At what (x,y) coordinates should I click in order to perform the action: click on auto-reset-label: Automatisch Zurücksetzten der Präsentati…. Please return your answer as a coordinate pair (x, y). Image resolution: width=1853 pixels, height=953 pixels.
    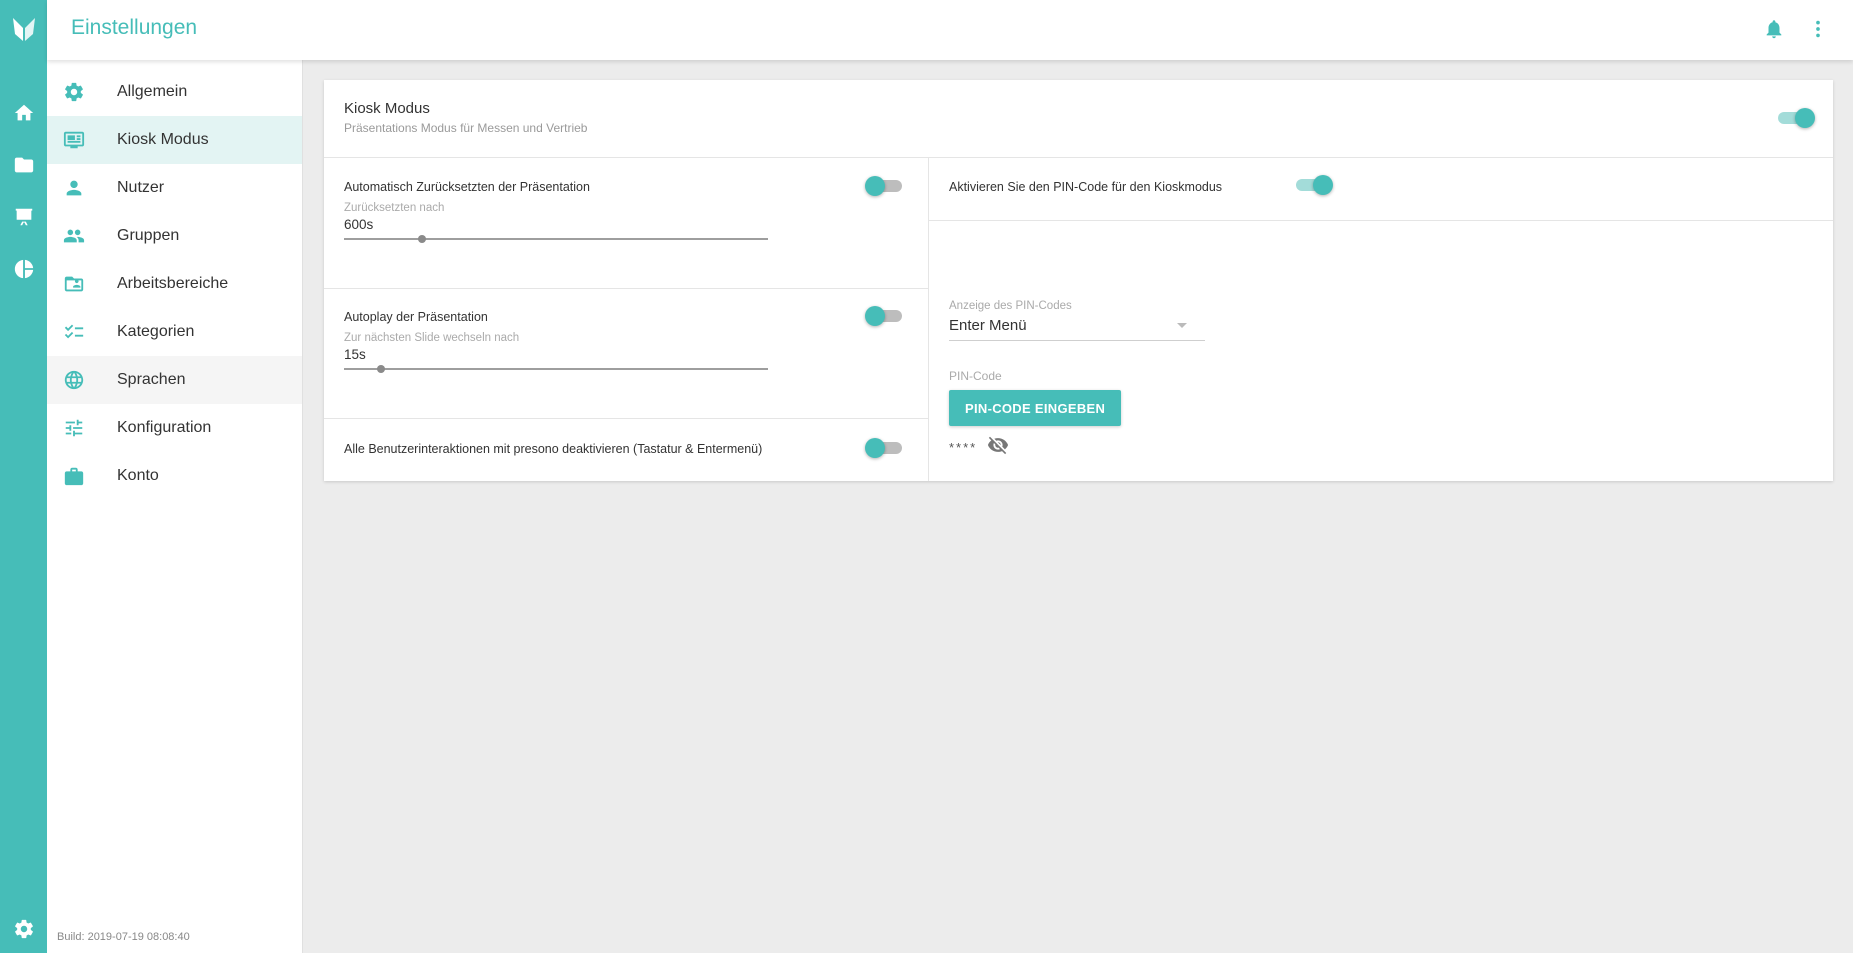
    Looking at the image, I should click on (467, 187).